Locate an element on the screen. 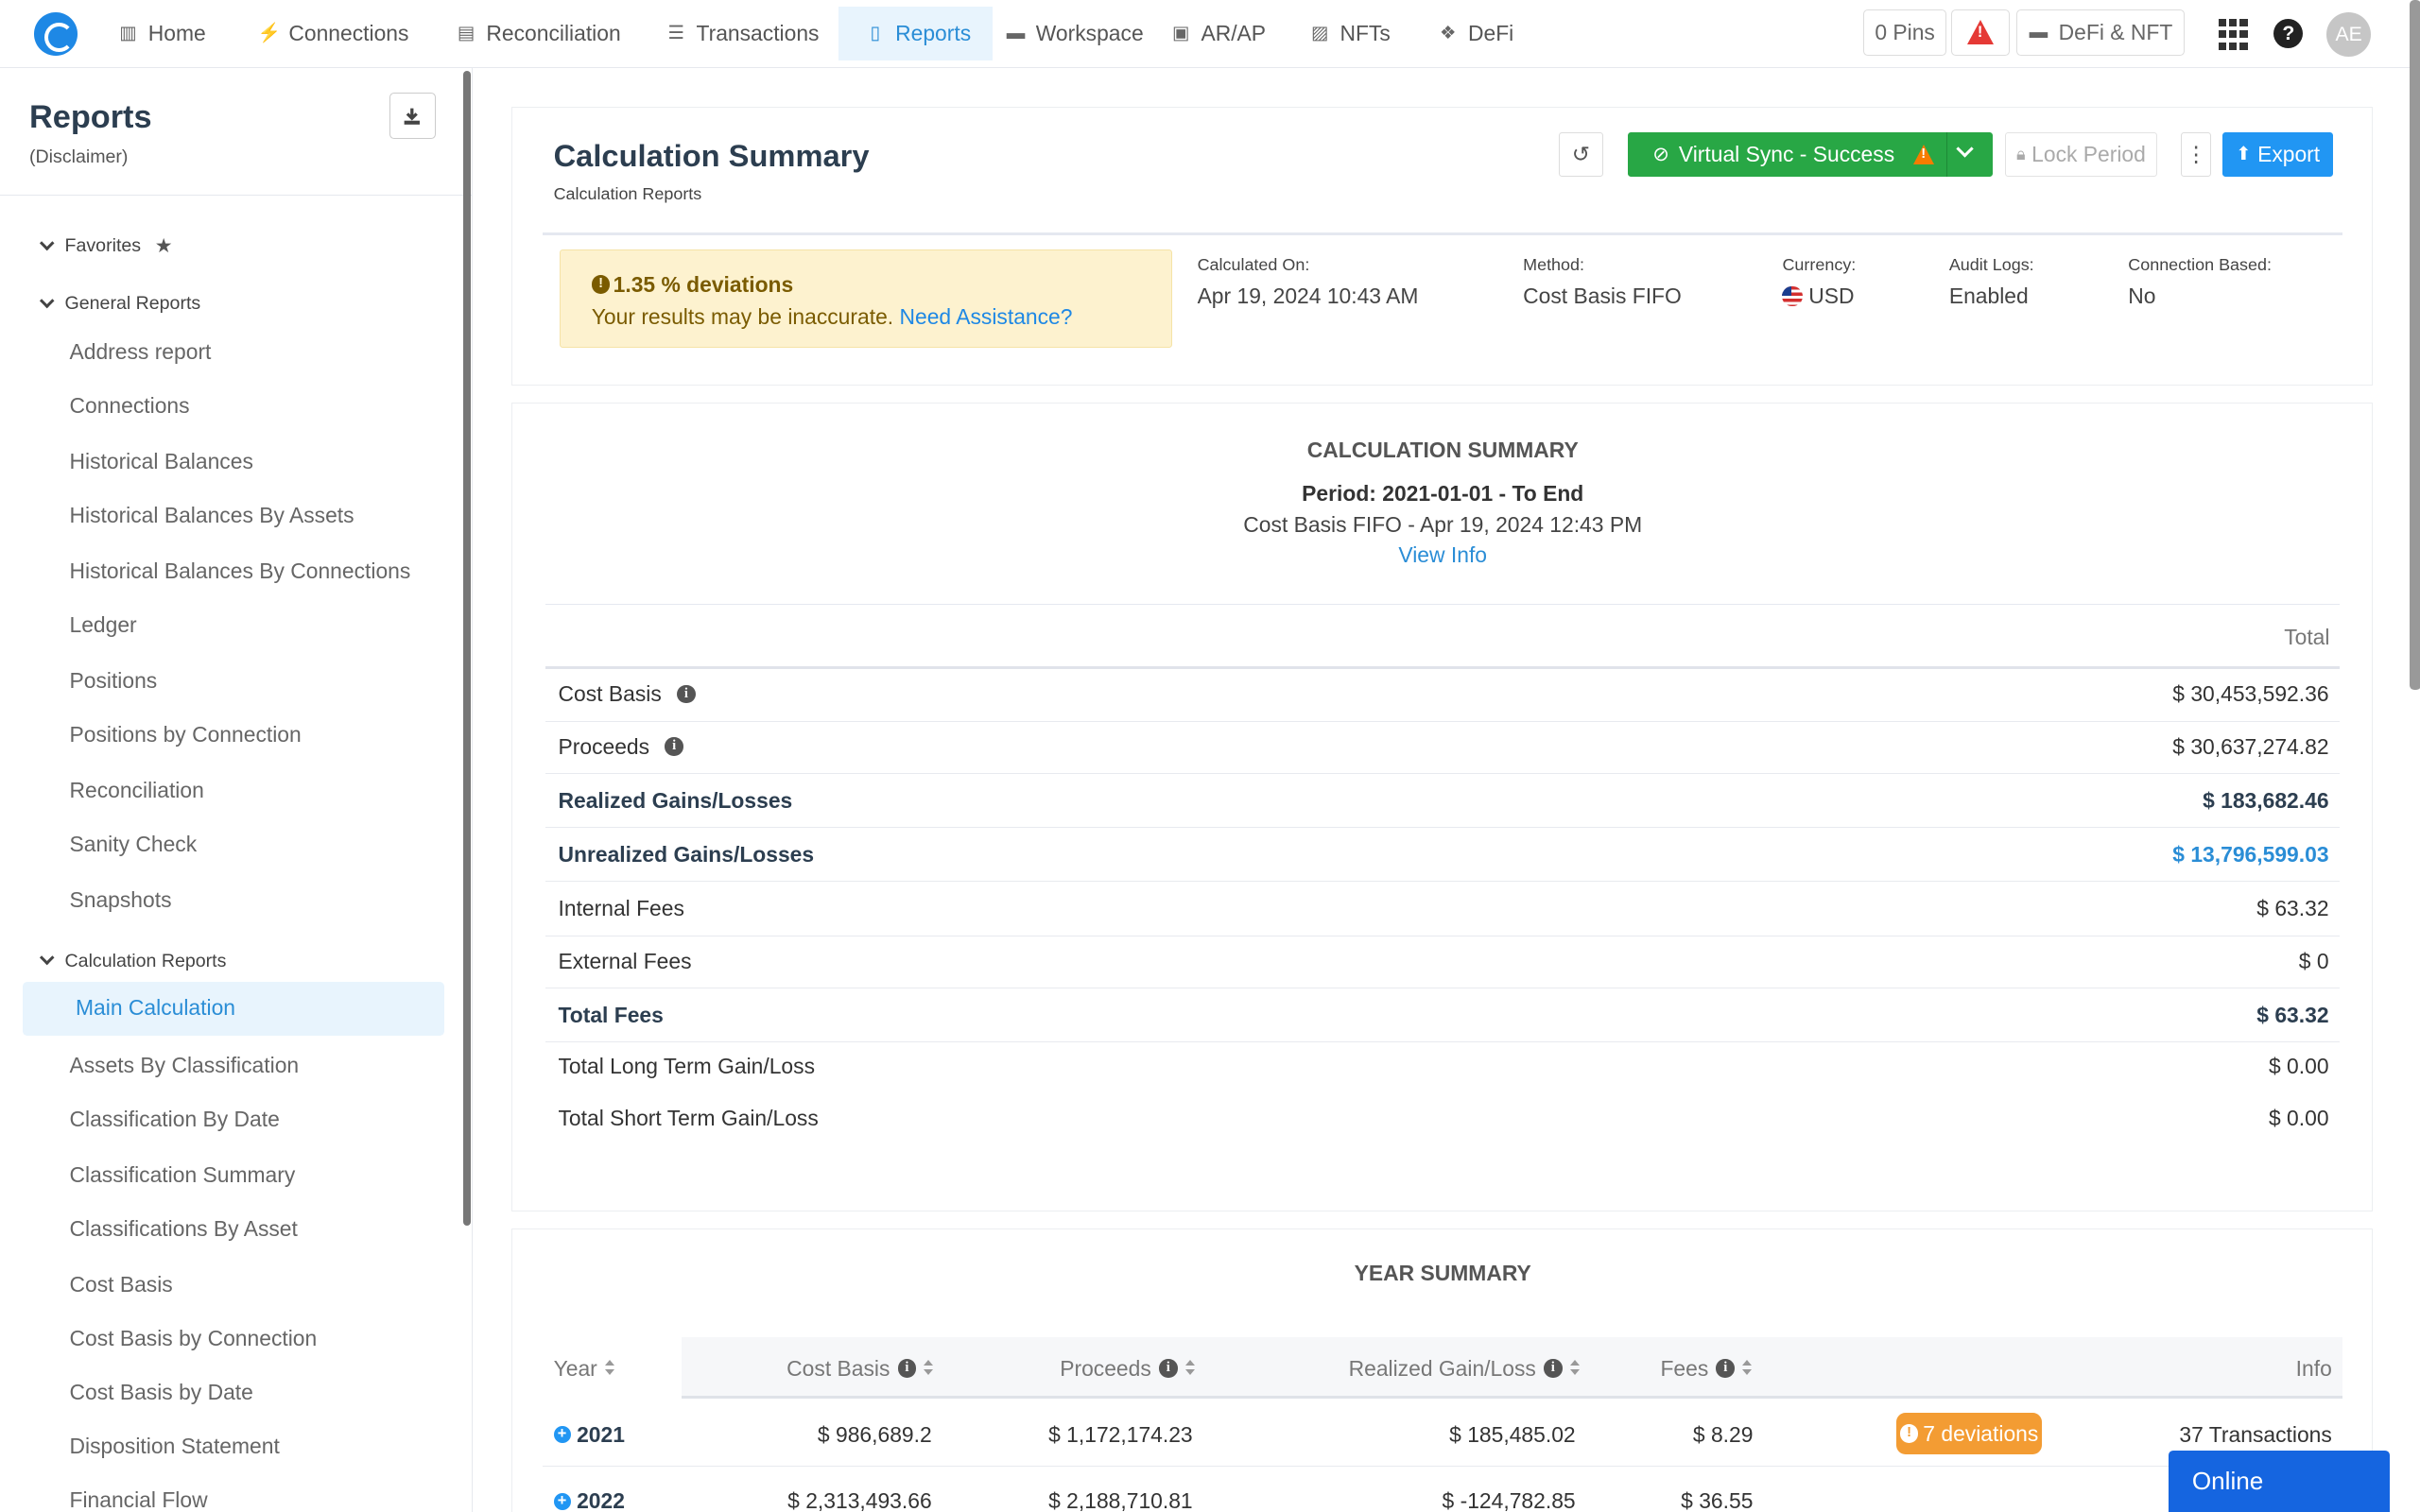 The height and width of the screenshot is (1512, 2420). group-general-reports: General Reports is located at coordinates (119, 304).